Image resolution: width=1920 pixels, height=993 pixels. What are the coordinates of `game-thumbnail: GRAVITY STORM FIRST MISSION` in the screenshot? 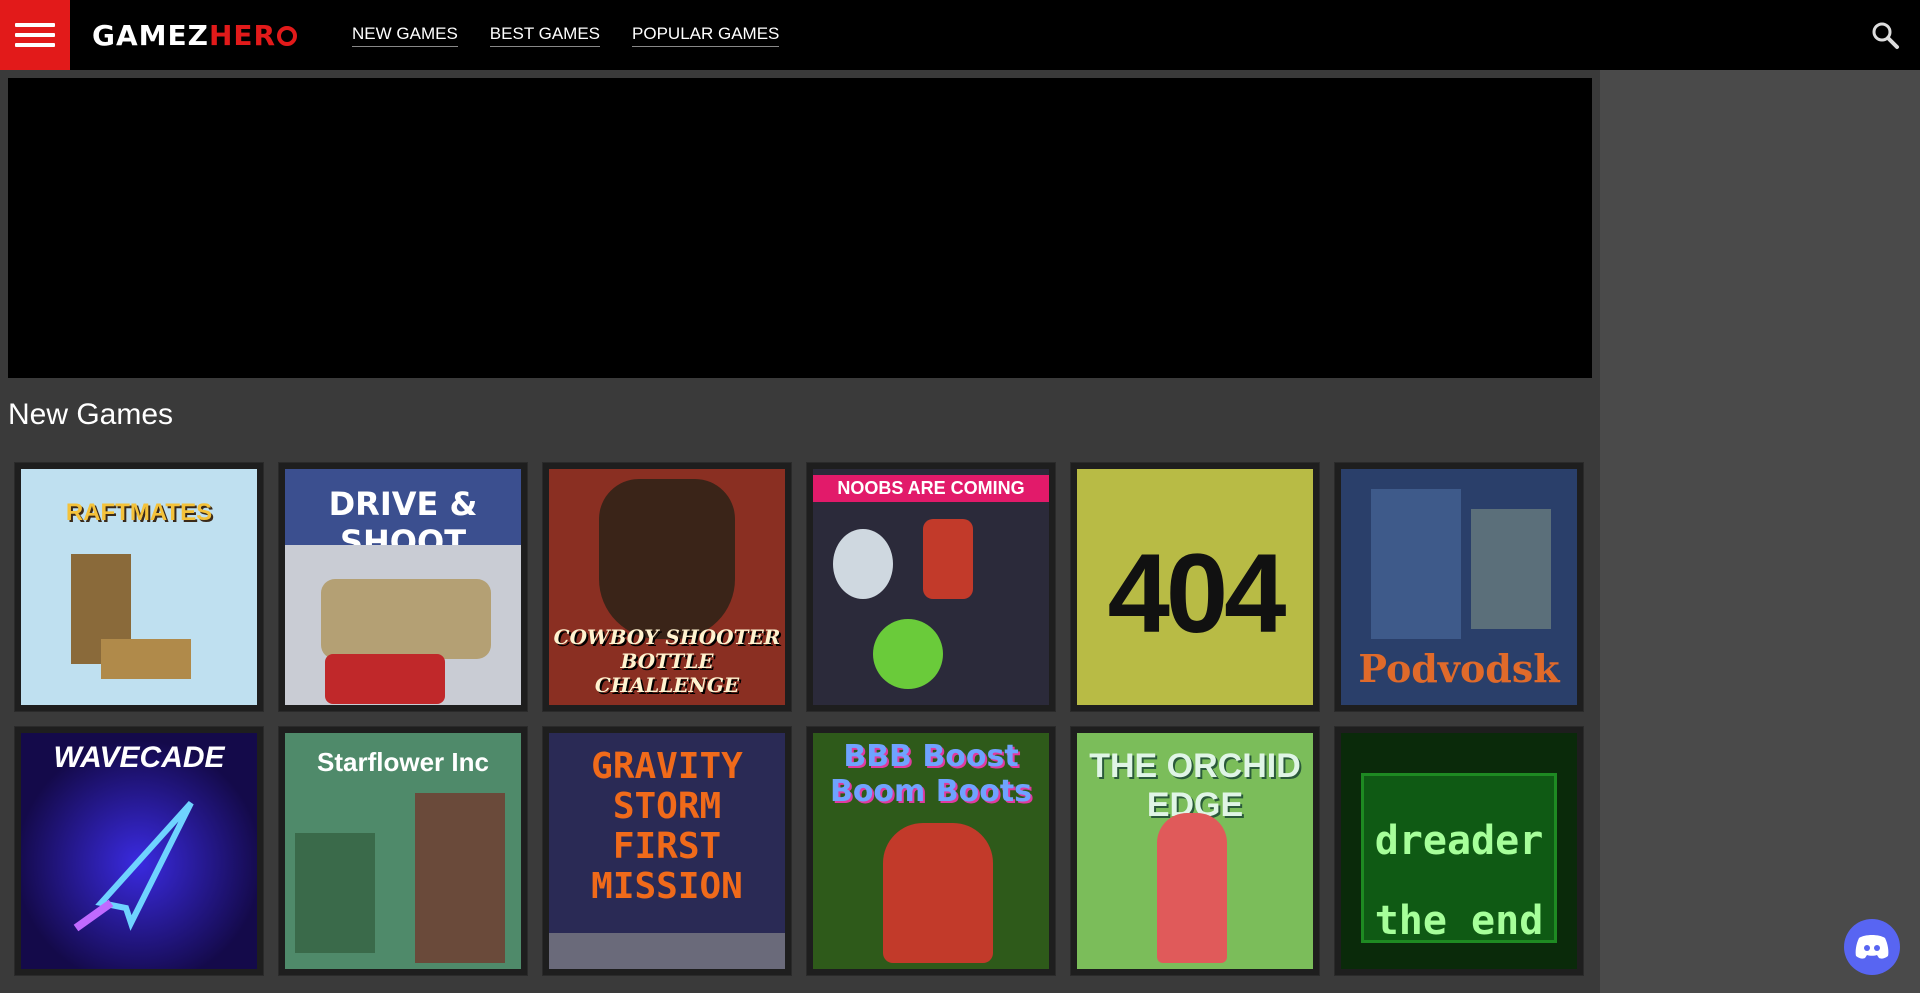 It's located at (667, 851).